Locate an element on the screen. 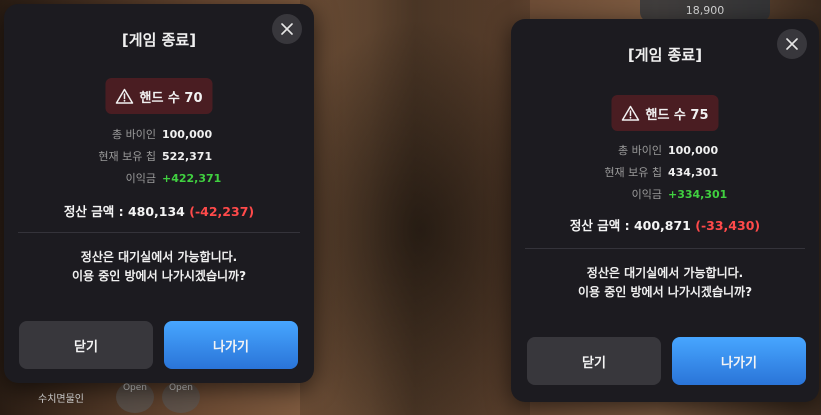 This screenshot has height=415, width=821. settlement-amount: 정산 금액 : 480,134 (-42,237) is located at coordinates (159, 210).